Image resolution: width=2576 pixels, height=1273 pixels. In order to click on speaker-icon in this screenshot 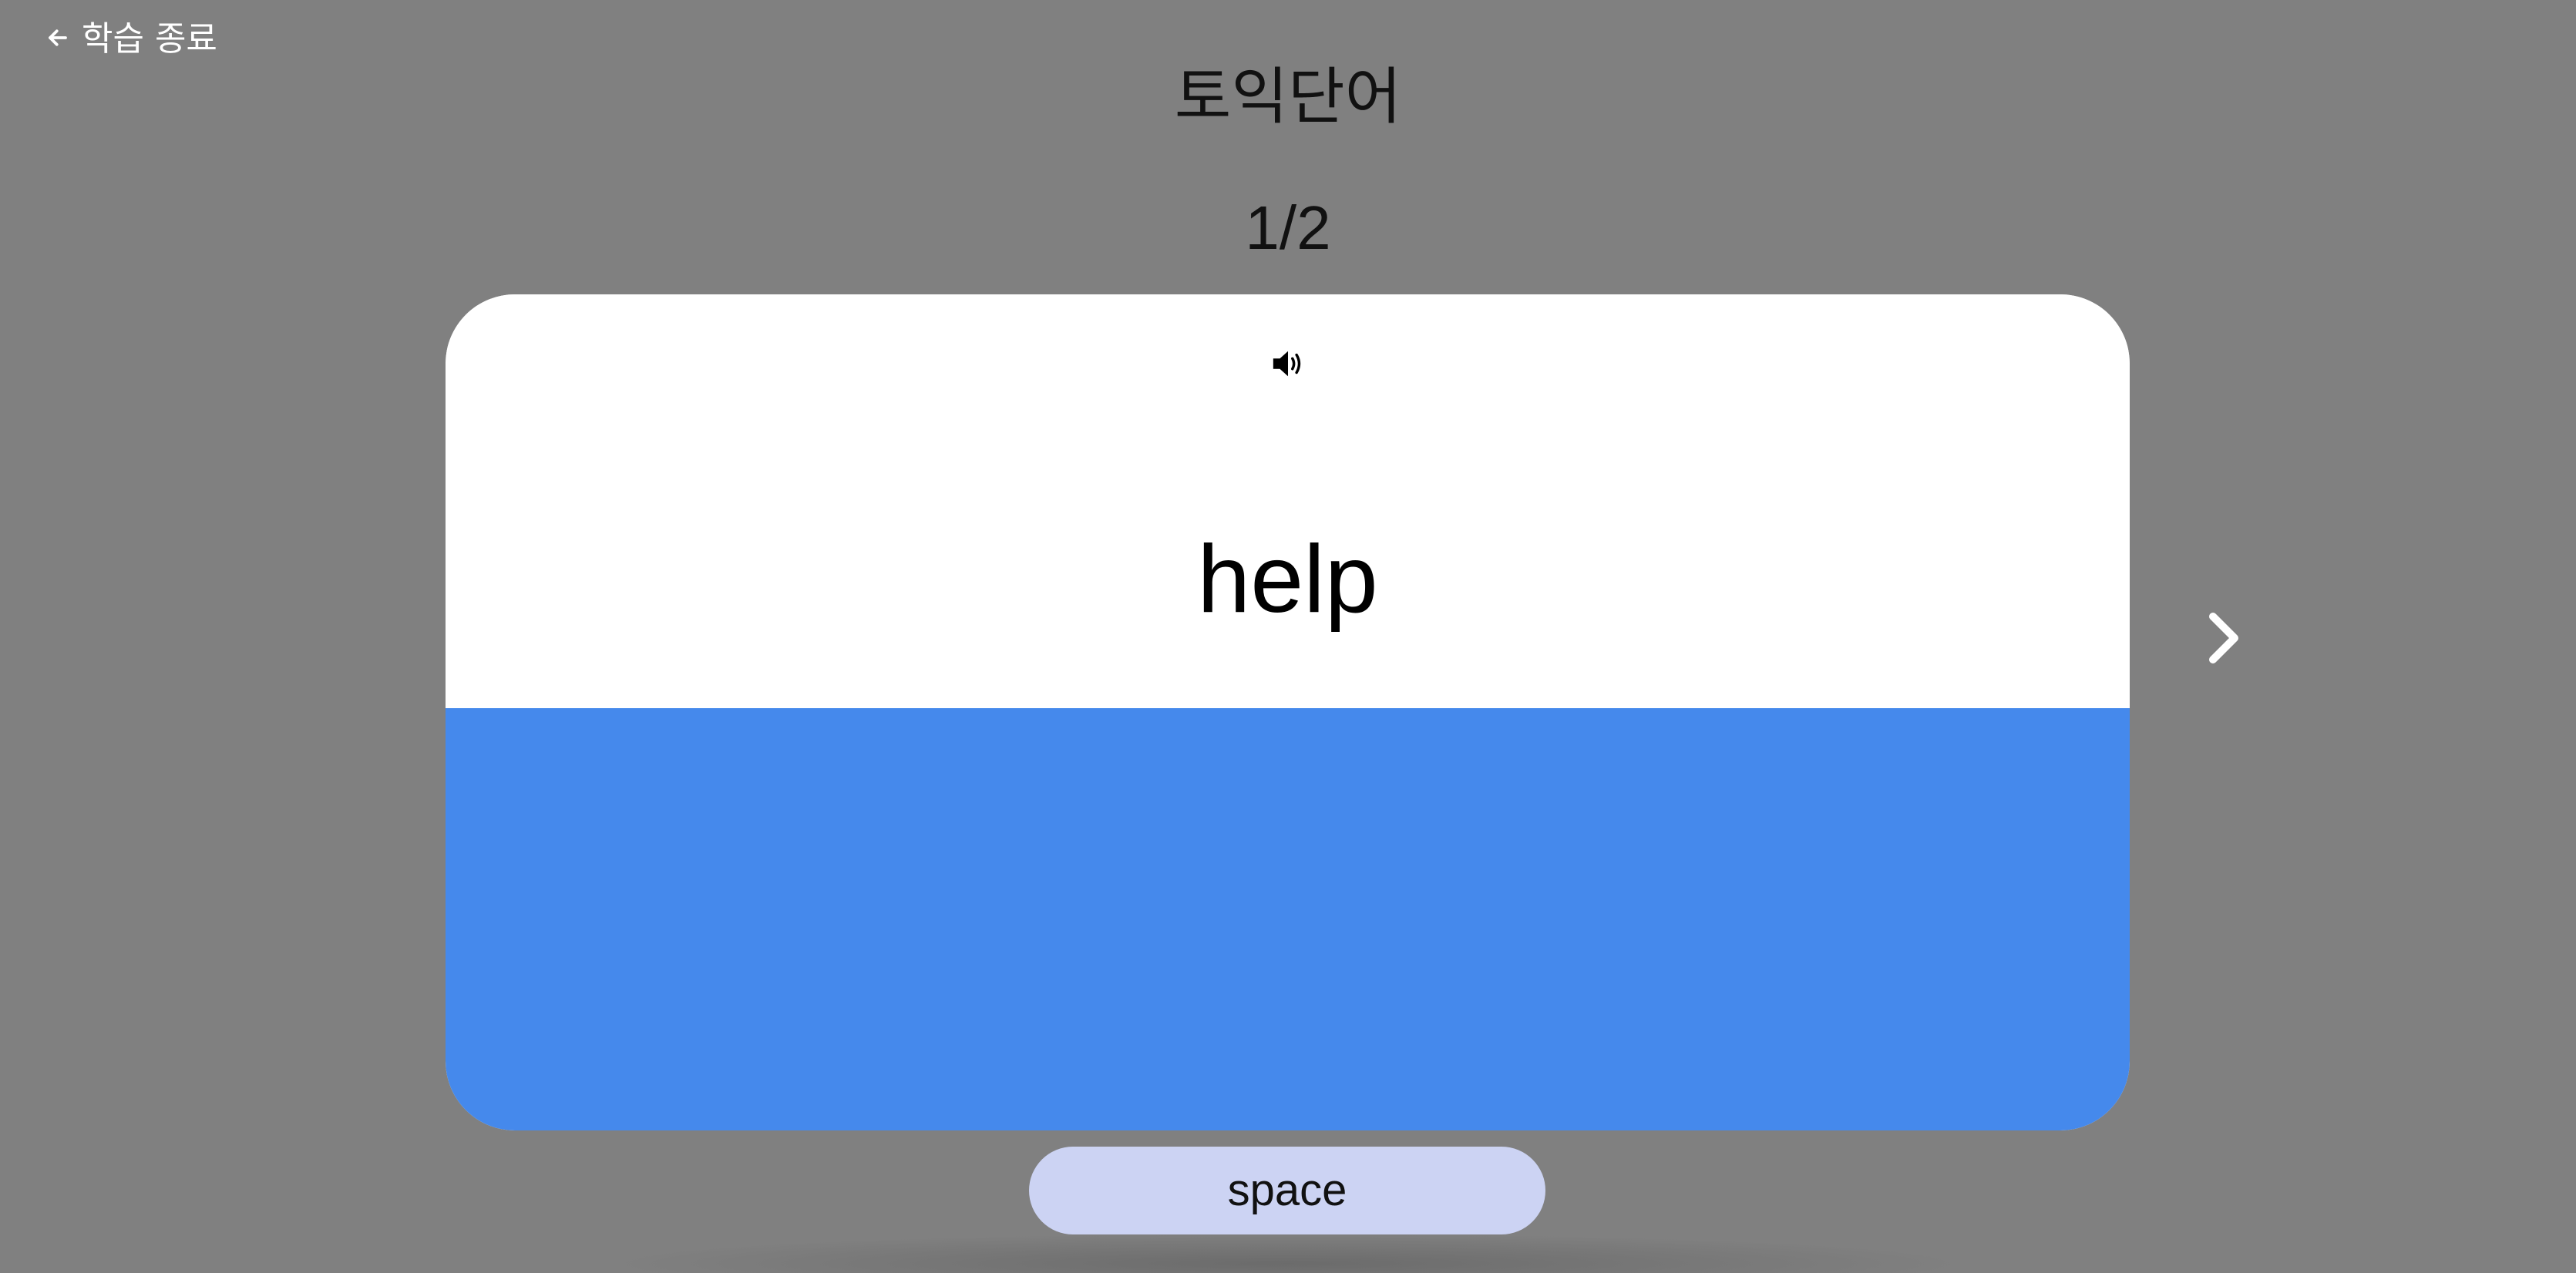, I will do `click(1288, 365)`.